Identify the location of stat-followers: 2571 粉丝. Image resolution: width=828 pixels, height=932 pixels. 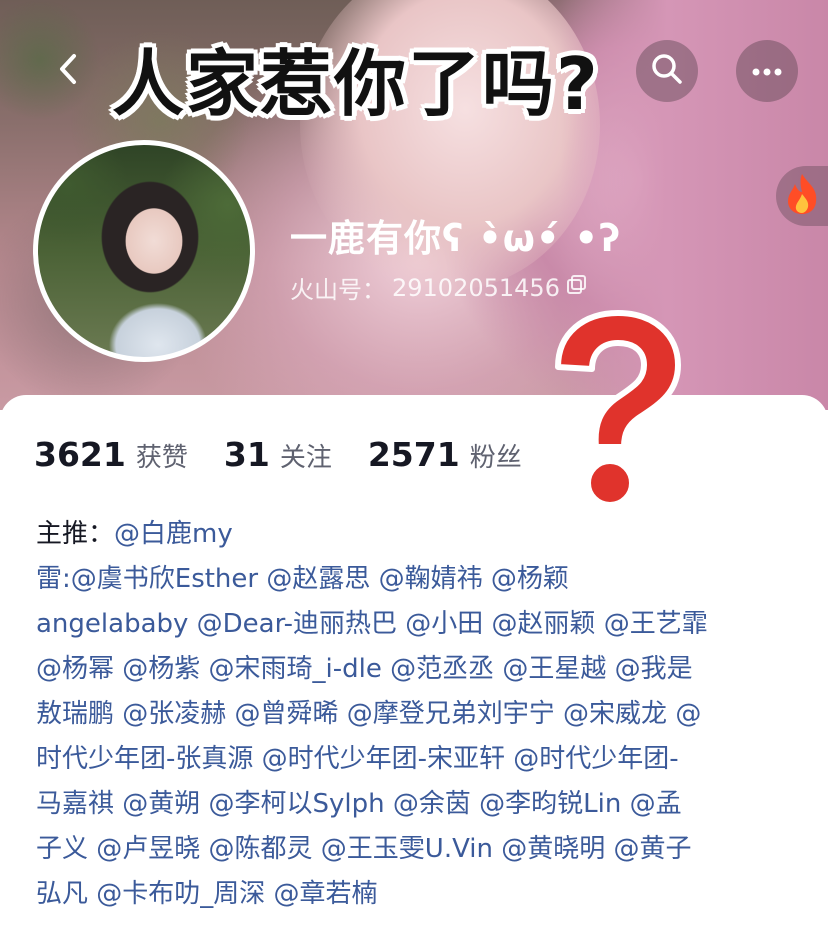
(445, 454).